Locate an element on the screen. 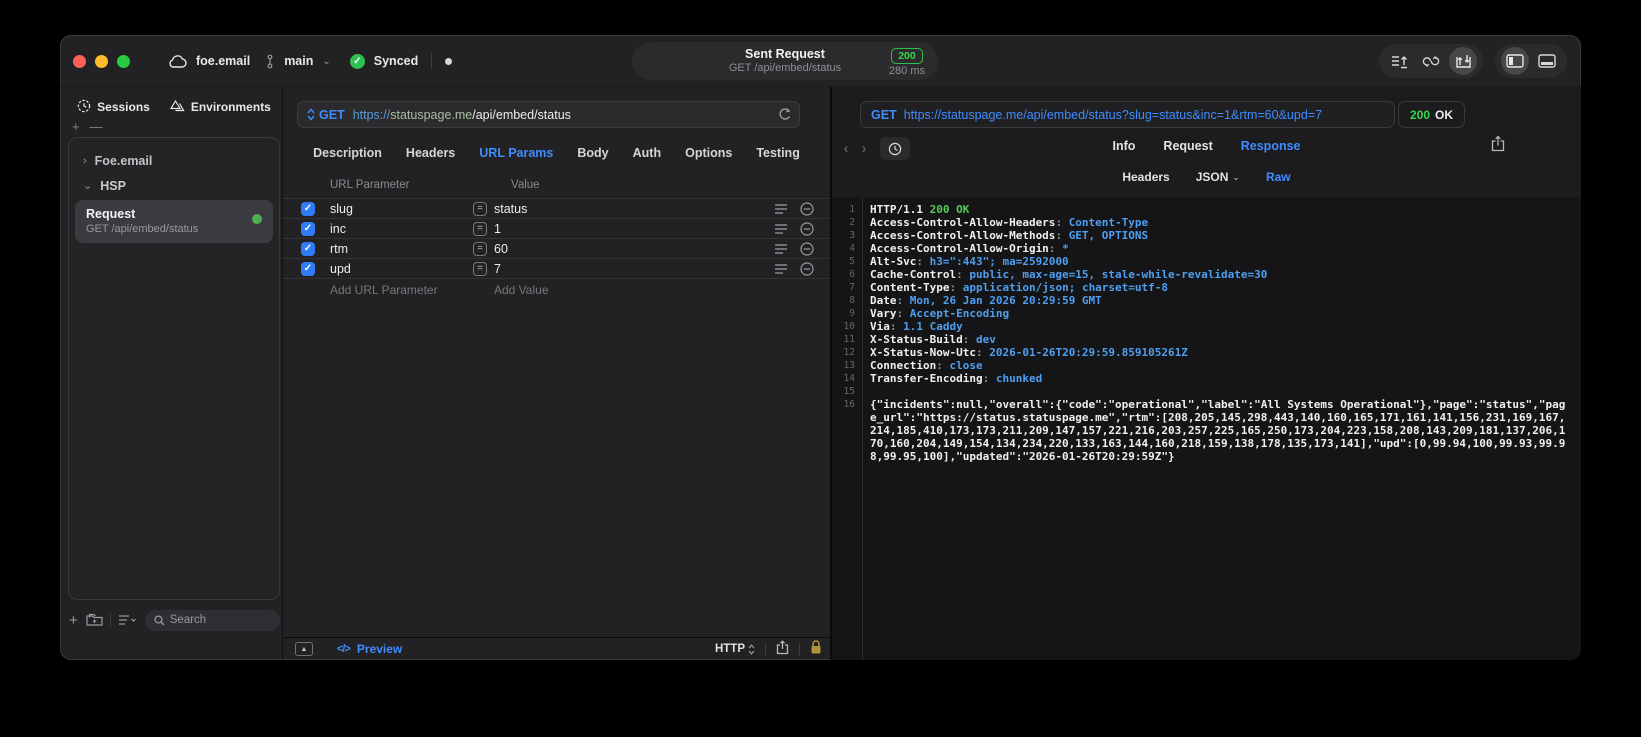  code-line: 5 Alt-Svc: h3=":443"; ma=2592000 is located at coordinates (959, 261).